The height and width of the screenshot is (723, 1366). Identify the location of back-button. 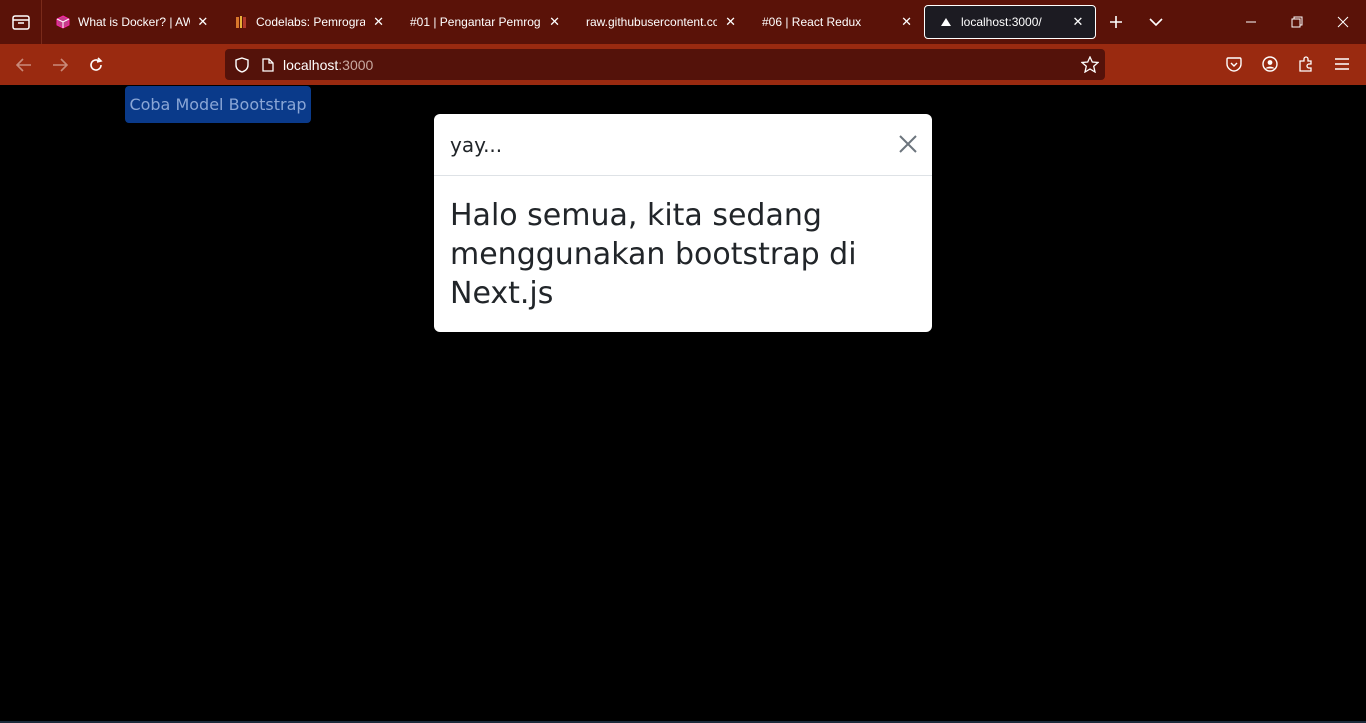
(24, 65).